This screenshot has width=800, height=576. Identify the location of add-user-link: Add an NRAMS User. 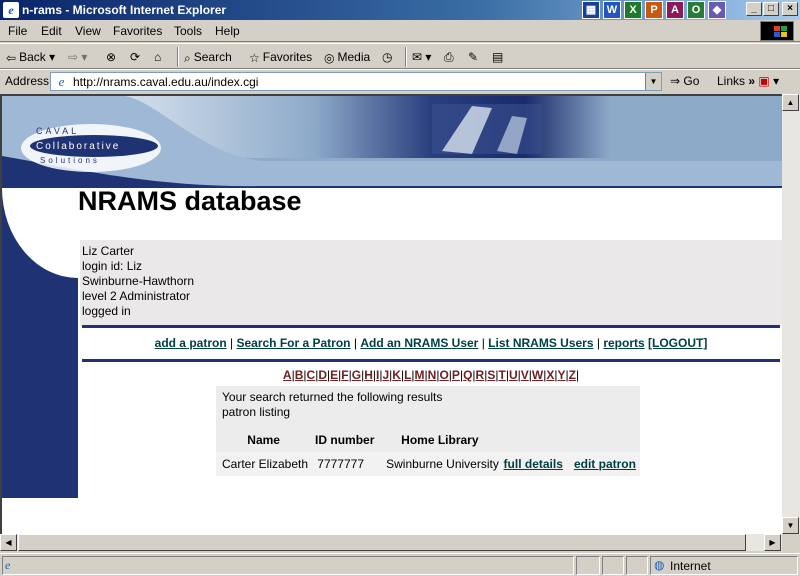
(419, 343).